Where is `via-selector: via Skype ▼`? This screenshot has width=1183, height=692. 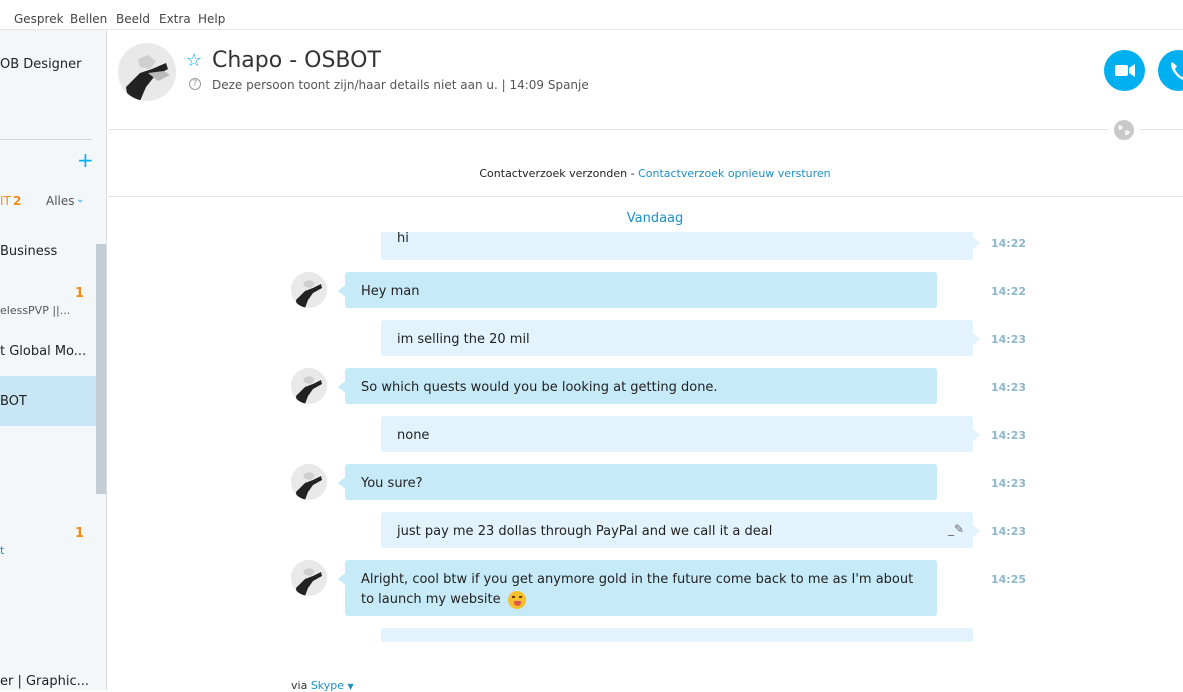
via-selector: via Skype ▼ is located at coordinates (322, 685).